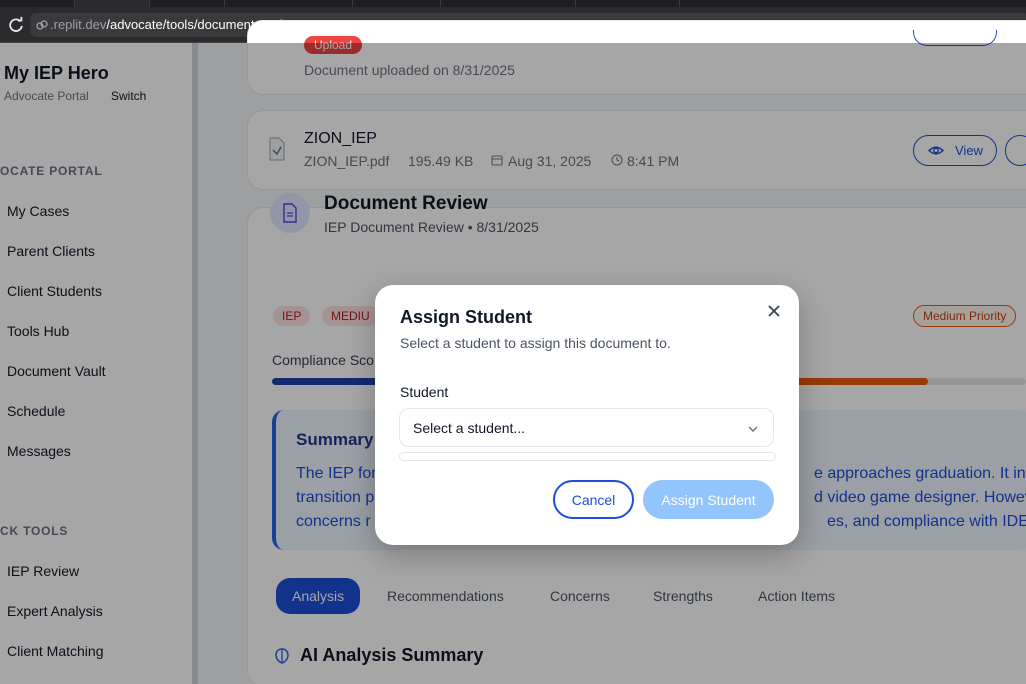 This screenshot has width=1026, height=684. I want to click on assign-student-button: Assign Student, so click(708, 499).